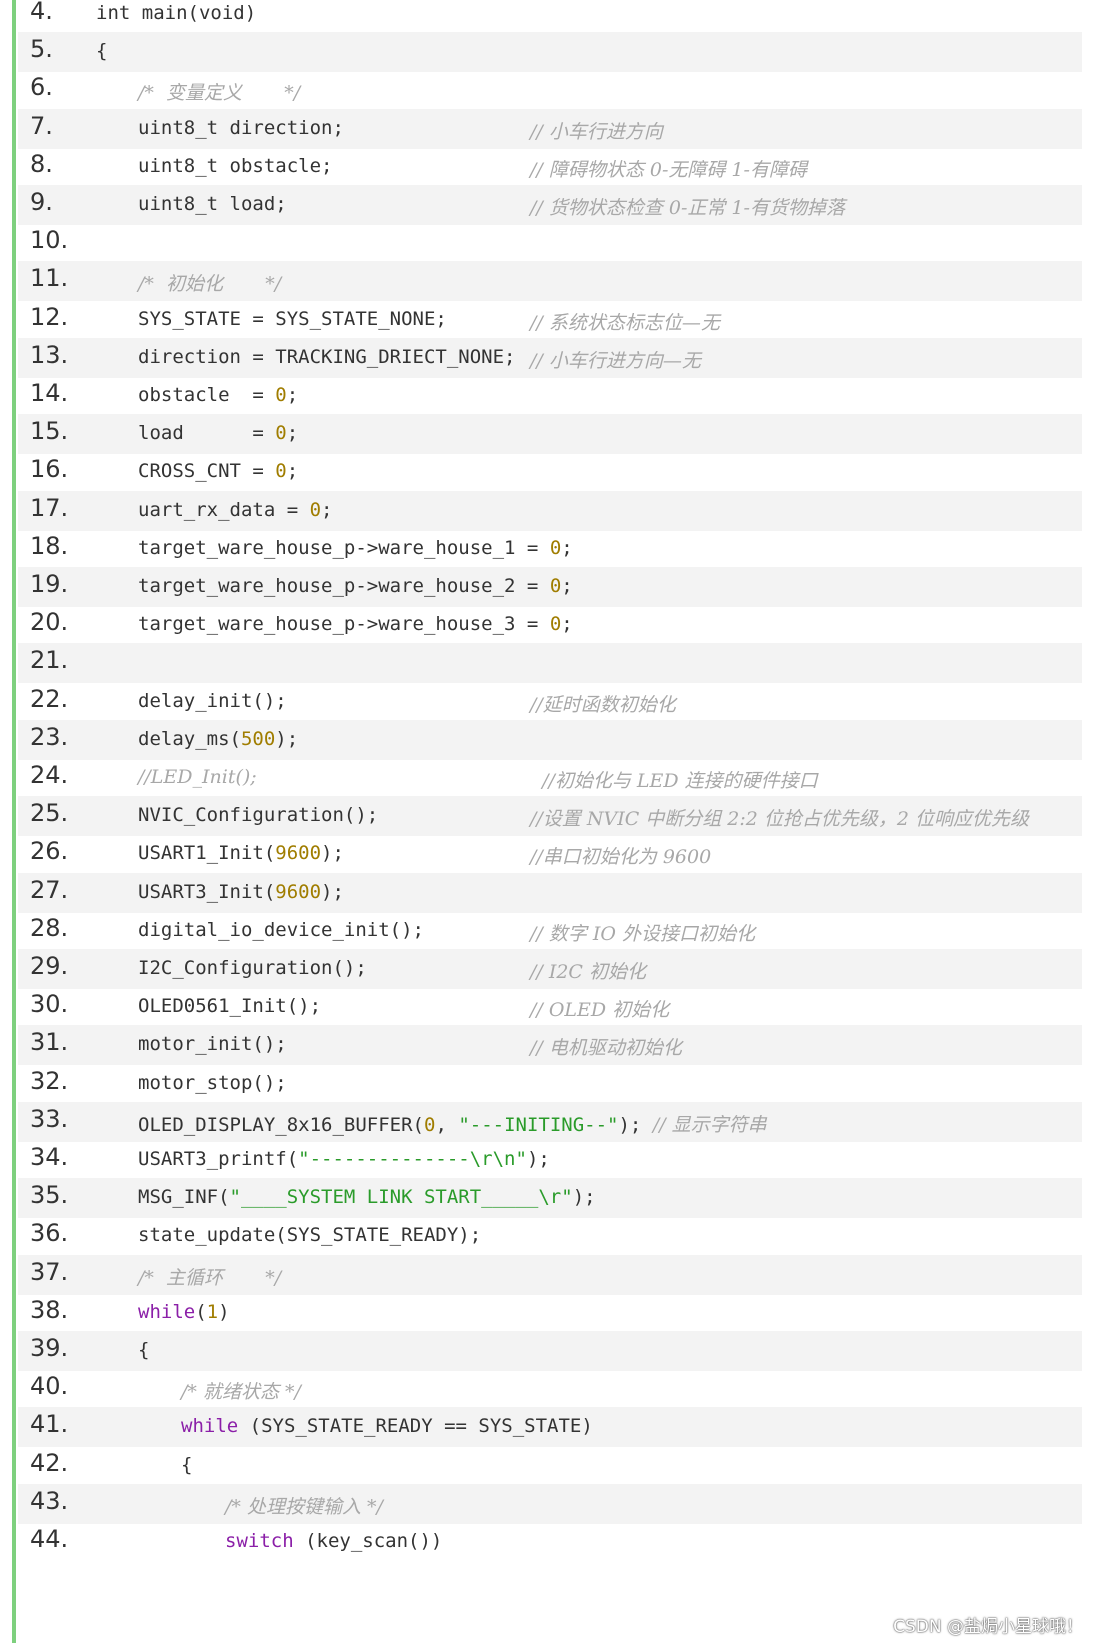  What do you see at coordinates (550, 90) in the screenshot?
I see `code-line: 6. /* 变量定义 */` at bounding box center [550, 90].